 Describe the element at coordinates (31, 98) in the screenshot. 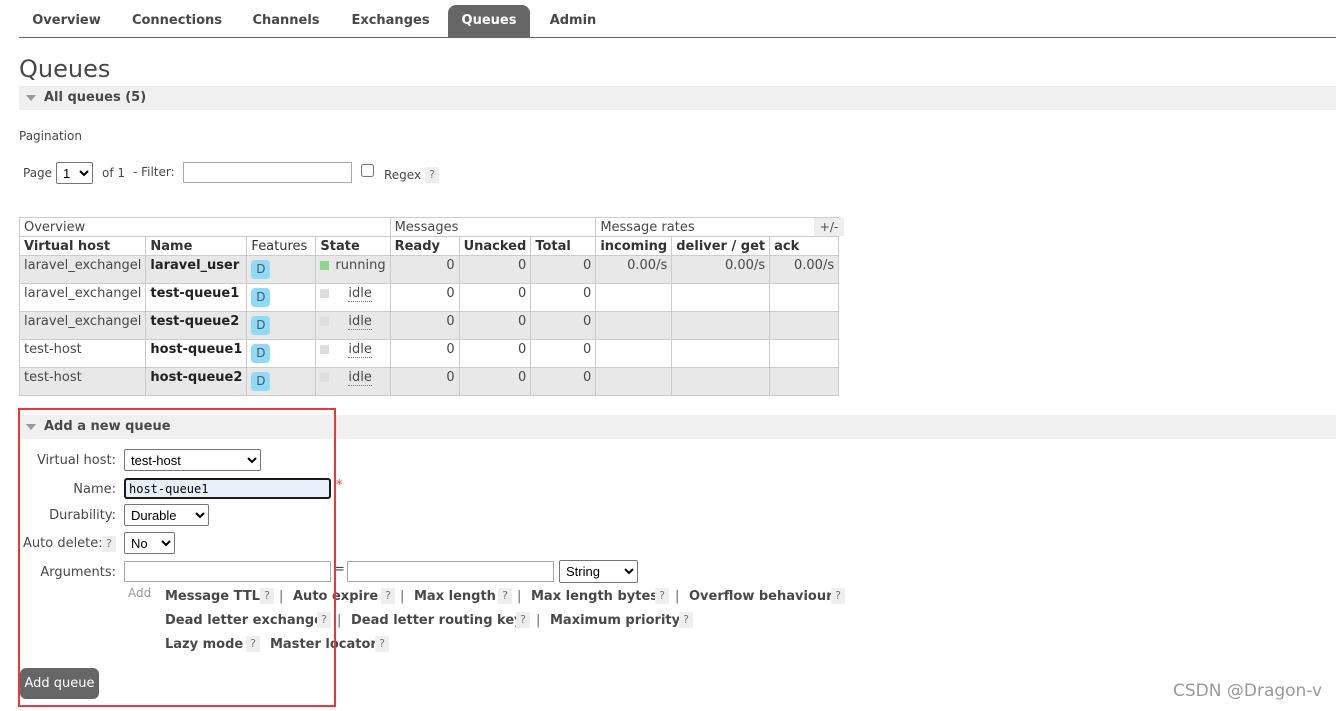

I see `collapse-triangle-icon` at that location.